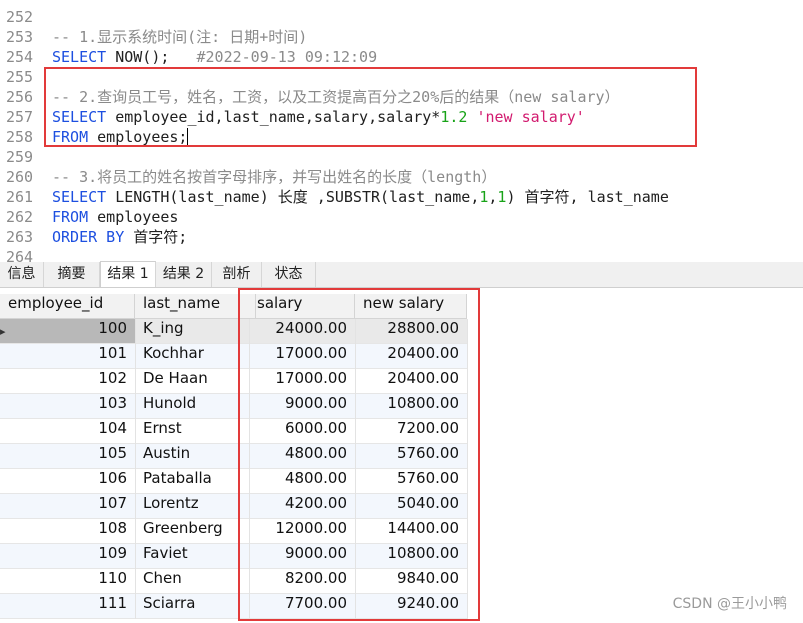 The image size is (803, 623). I want to click on code-text: FROM employees, so click(115, 217).